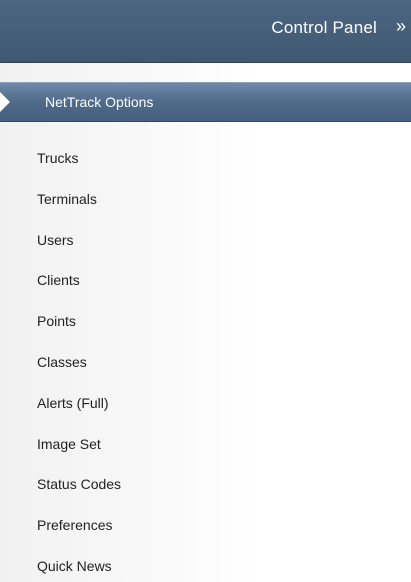 The image size is (411, 582). Describe the element at coordinates (205, 102) in the screenshot. I see `section-header-nettrack-options: NetTrack Options` at that location.